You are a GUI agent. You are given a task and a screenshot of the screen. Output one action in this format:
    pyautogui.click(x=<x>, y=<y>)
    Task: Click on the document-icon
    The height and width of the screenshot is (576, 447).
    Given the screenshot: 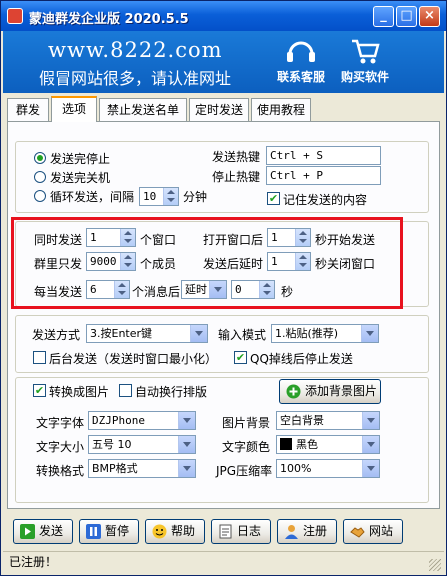 What is the action you would take?
    pyautogui.click(x=225, y=531)
    